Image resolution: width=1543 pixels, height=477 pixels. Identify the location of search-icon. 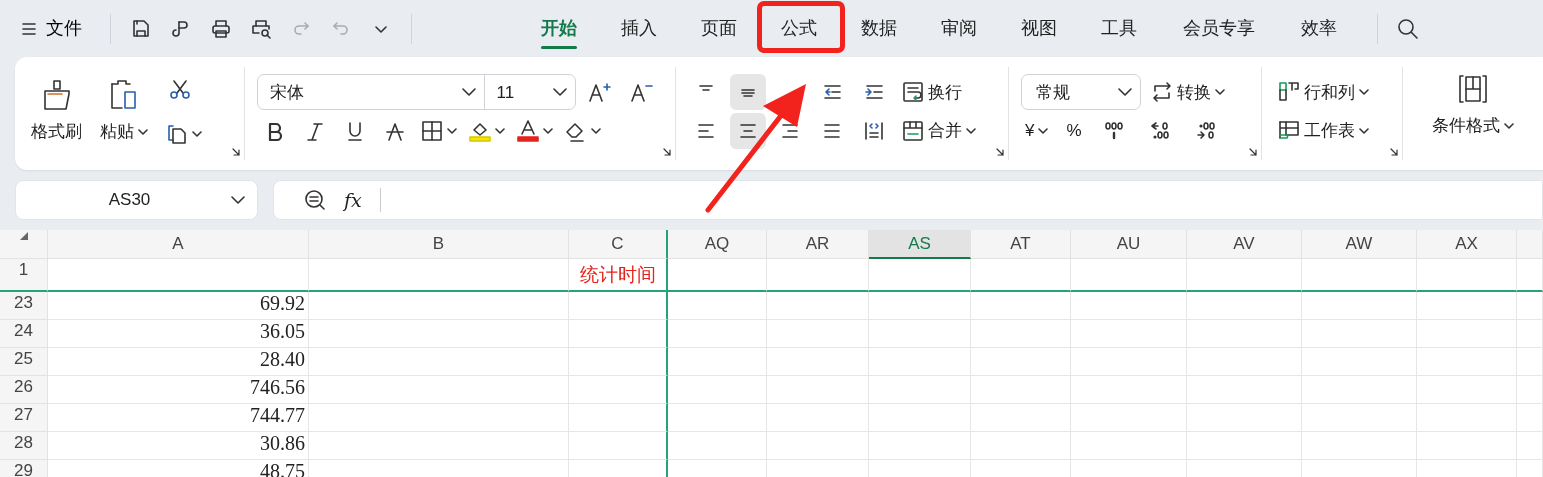
(1408, 28).